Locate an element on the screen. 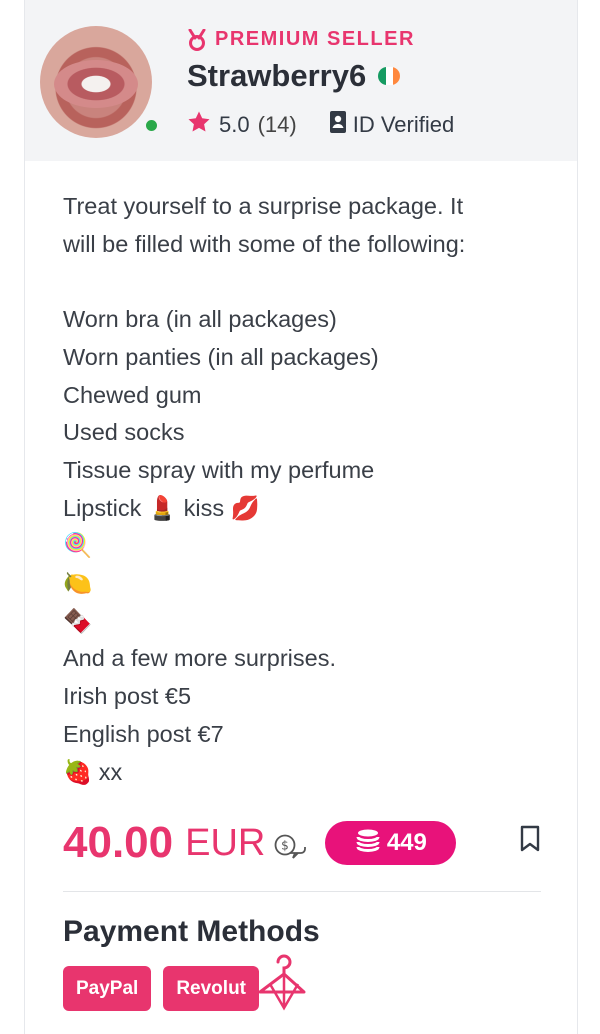  seller-name-row: Strawberry6 is located at coordinates (294, 76).